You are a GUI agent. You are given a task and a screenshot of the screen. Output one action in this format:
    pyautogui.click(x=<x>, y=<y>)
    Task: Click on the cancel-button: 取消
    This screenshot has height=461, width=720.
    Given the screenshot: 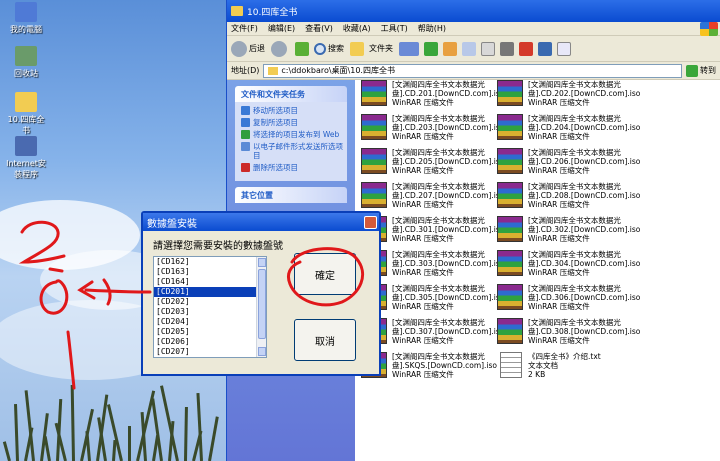 What is the action you would take?
    pyautogui.click(x=325, y=340)
    